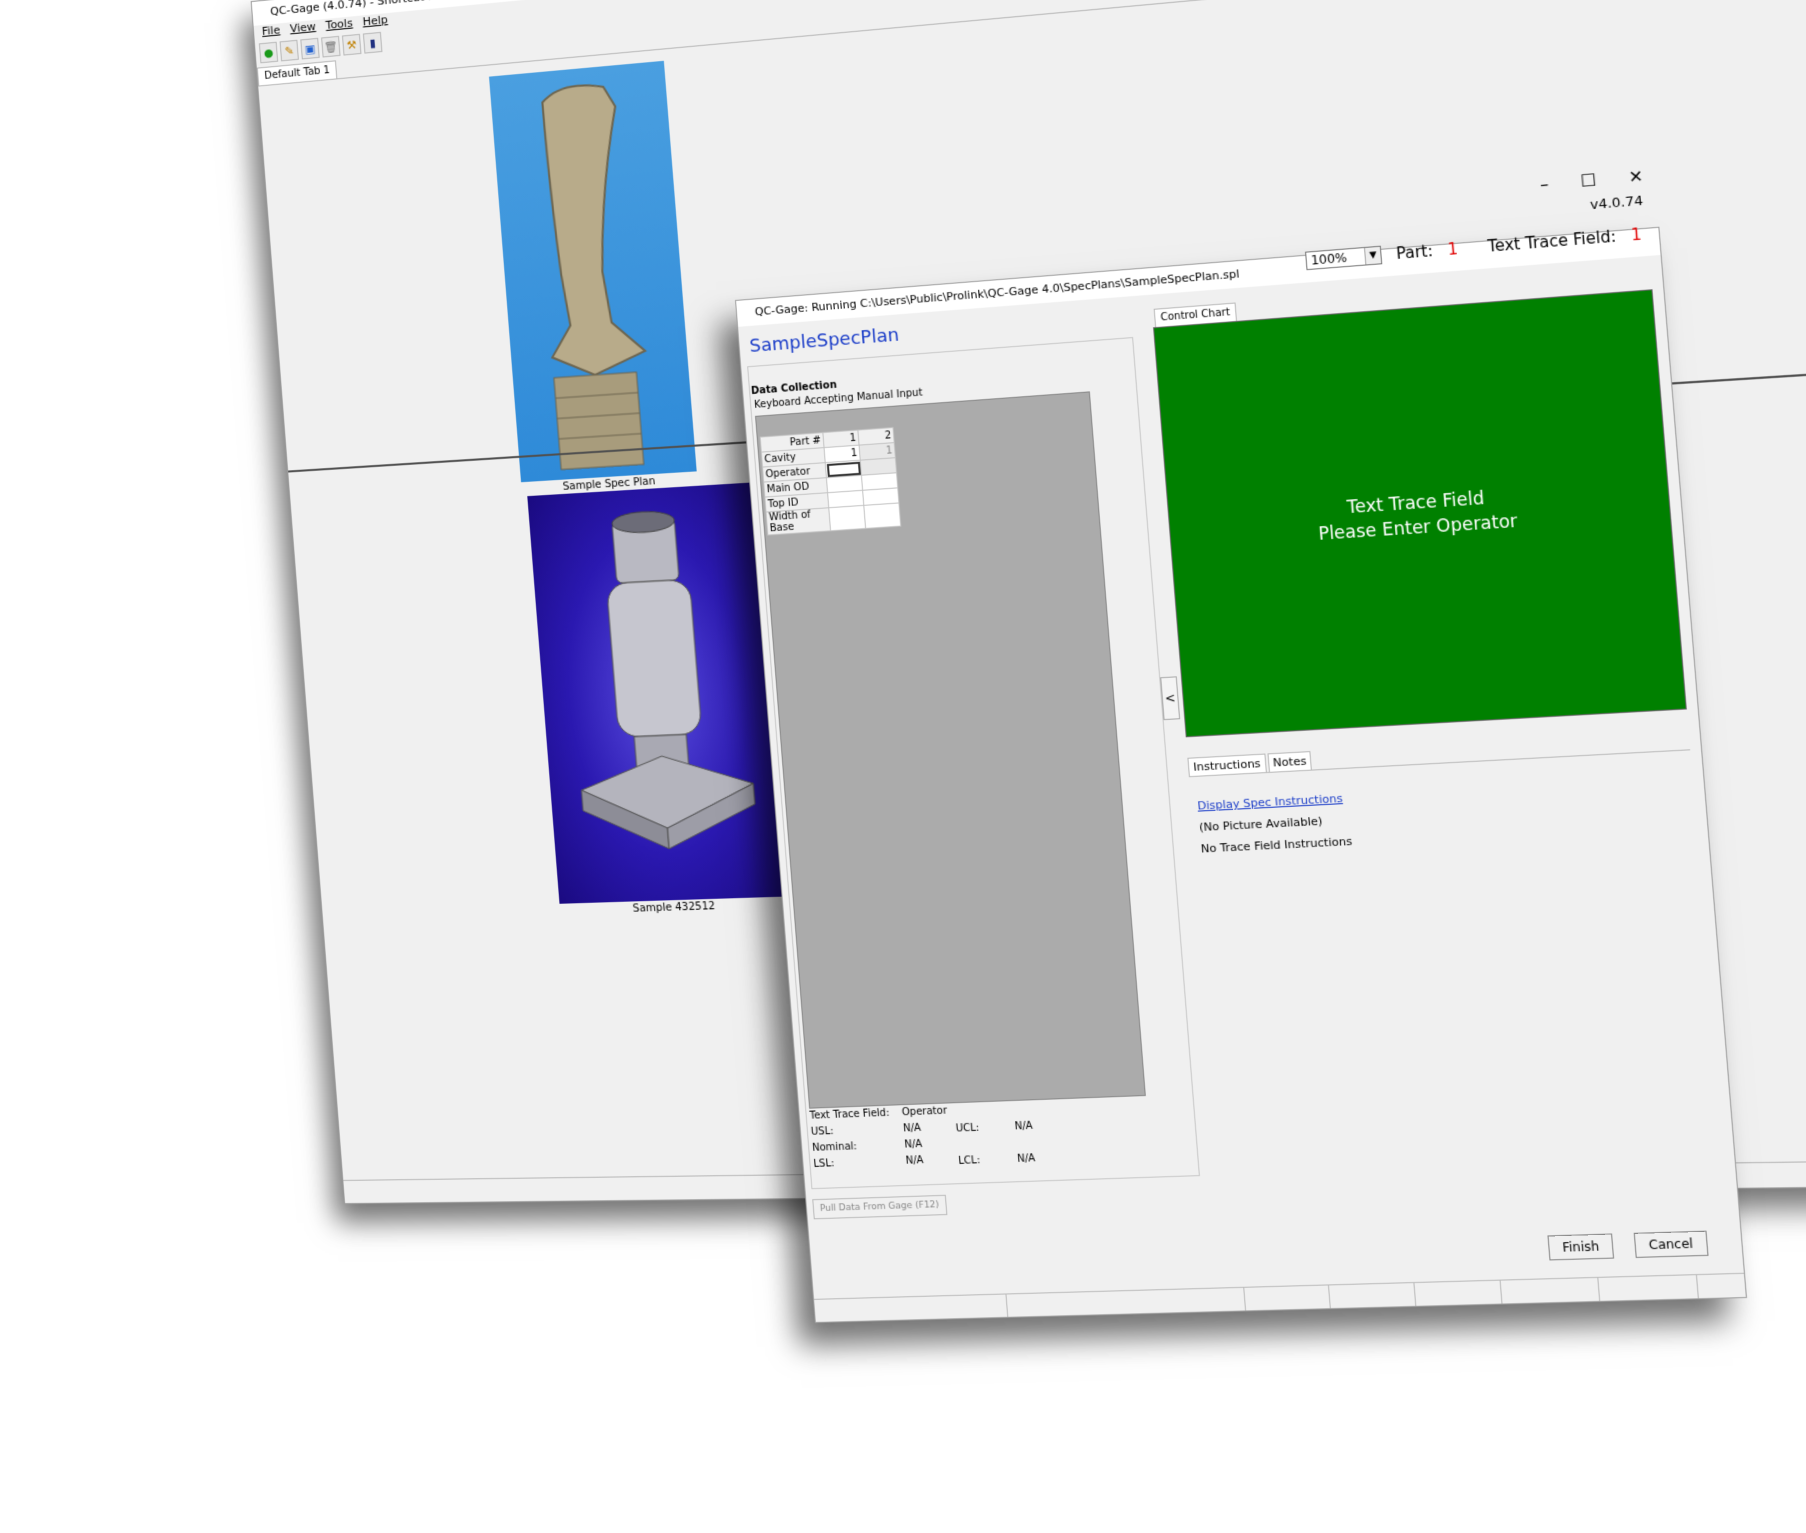 The width and height of the screenshot is (1806, 1533). What do you see at coordinates (268, 52) in the screenshot?
I see `add-icon: ●` at bounding box center [268, 52].